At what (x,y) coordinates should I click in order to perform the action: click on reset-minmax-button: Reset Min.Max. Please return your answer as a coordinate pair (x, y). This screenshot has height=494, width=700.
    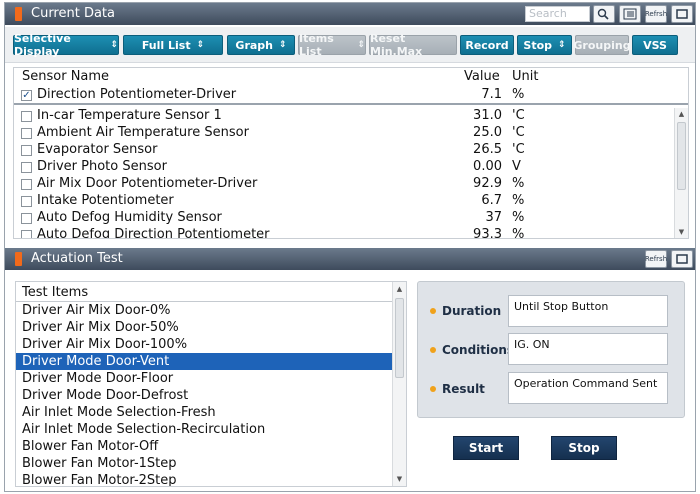
    Looking at the image, I should click on (413, 45).